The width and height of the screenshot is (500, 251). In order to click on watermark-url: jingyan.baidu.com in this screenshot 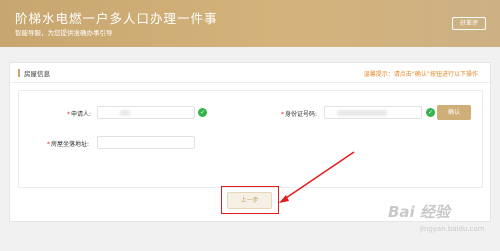, I will do `click(452, 229)`.